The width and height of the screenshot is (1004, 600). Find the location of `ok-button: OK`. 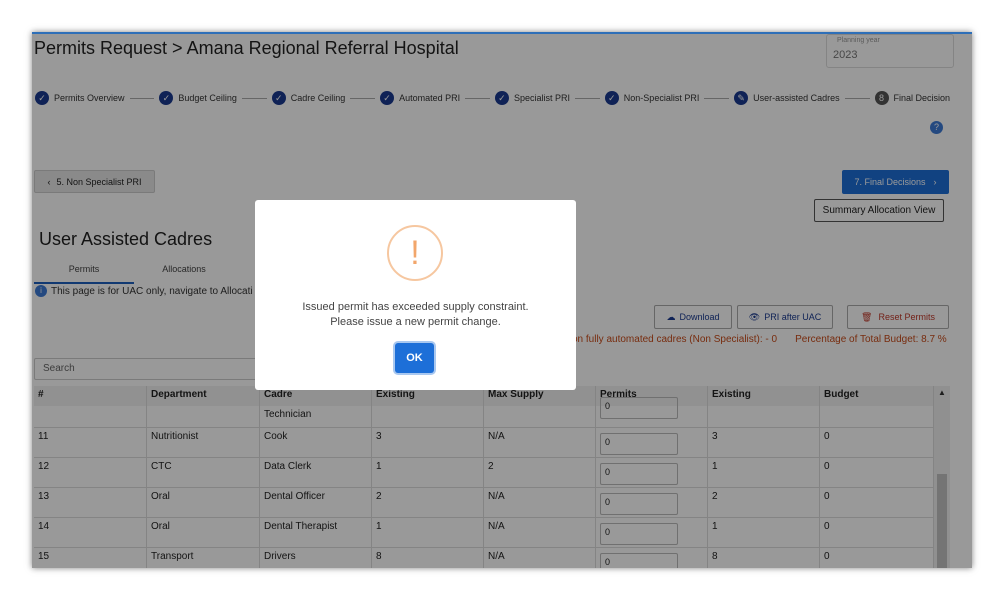

ok-button: OK is located at coordinates (414, 358).